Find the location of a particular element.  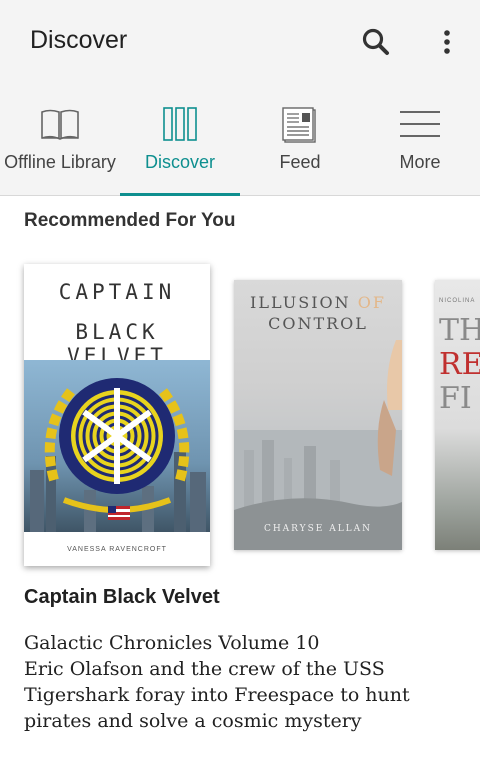

tab-label: Discover is located at coordinates (179, 162).